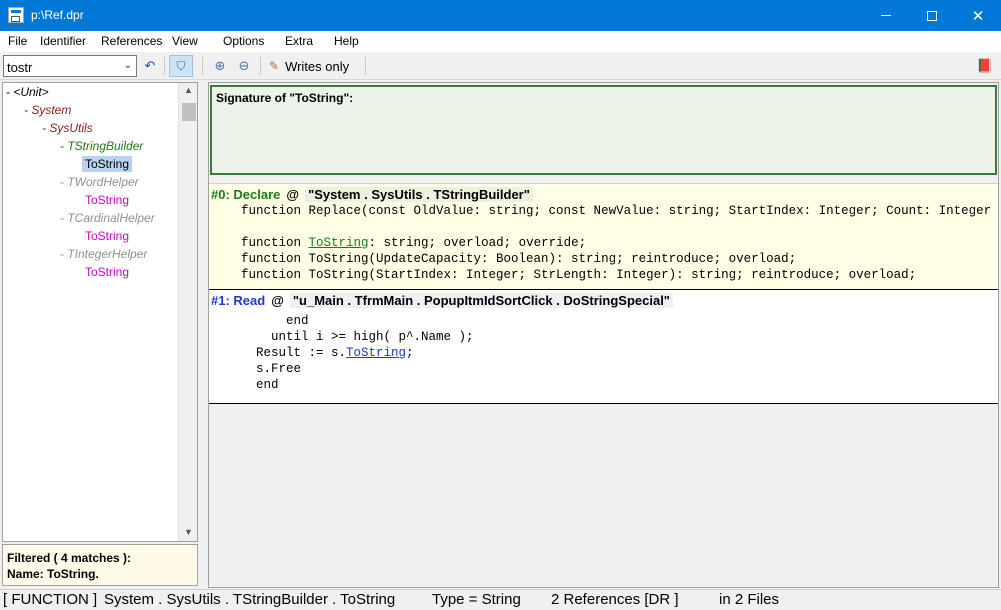 The height and width of the screenshot is (610, 1001). I want to click on menu-references: References, so click(131, 41).